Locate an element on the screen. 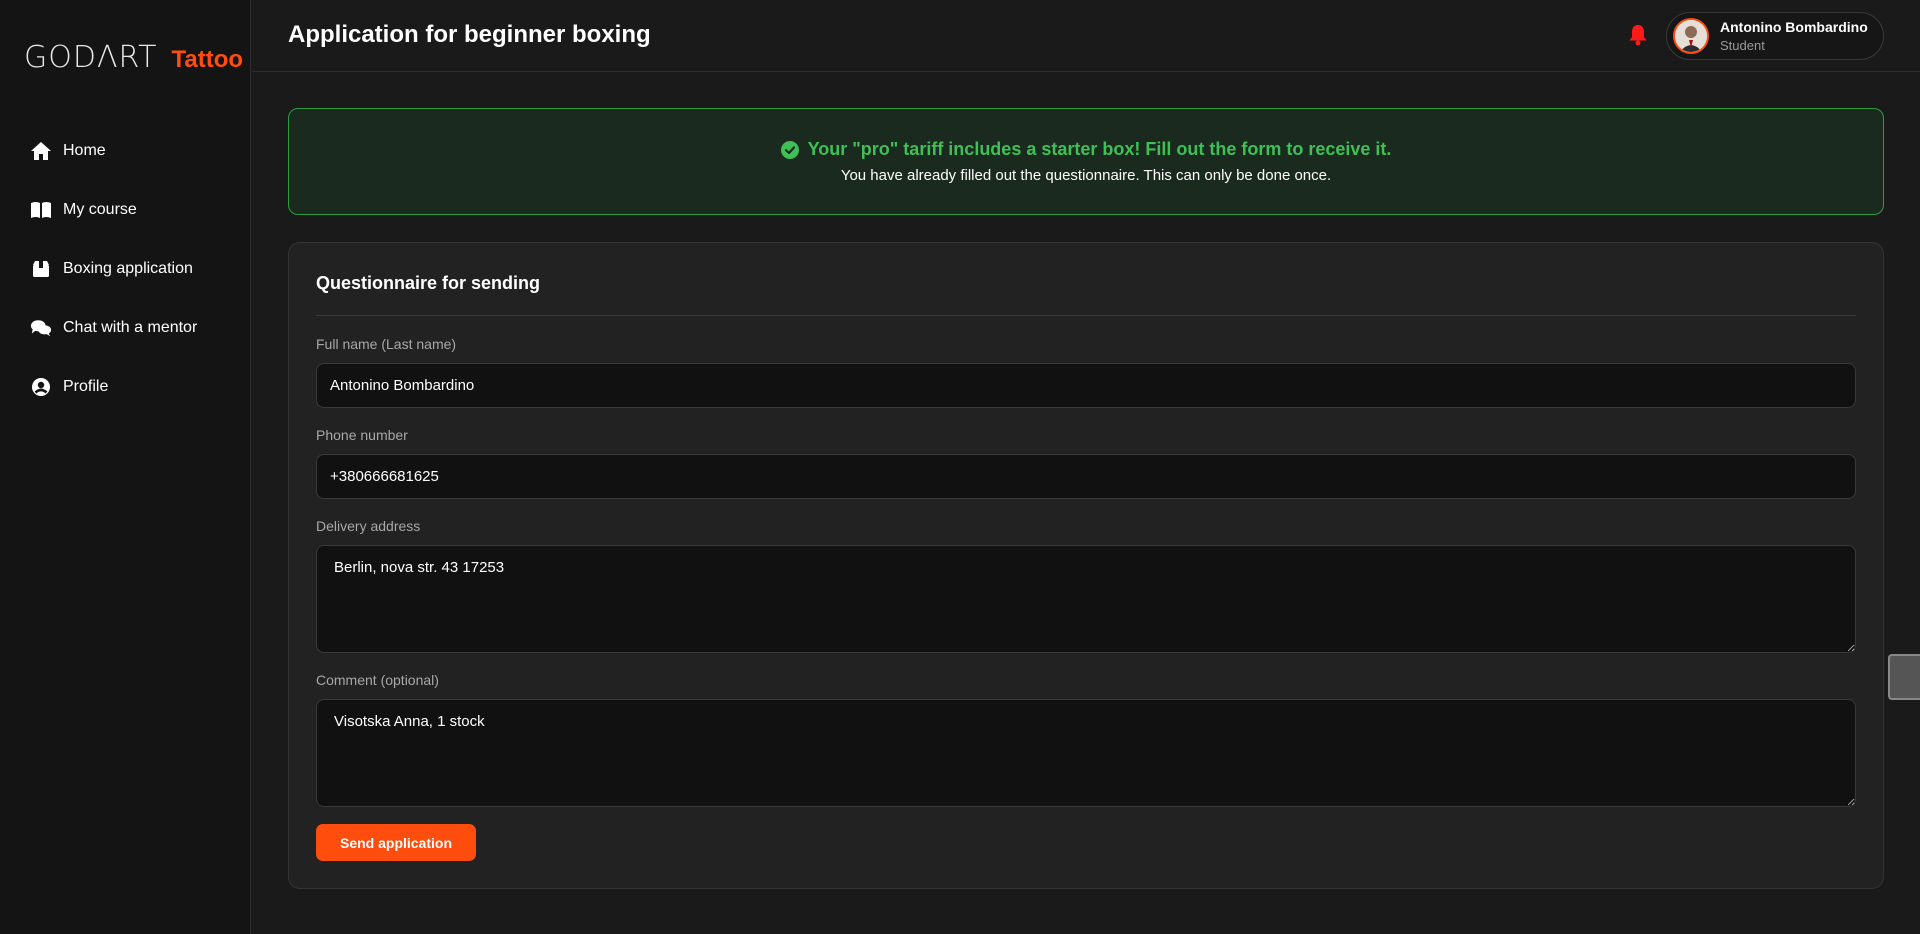 Image resolution: width=1920 pixels, height=934 pixels. sidebar-item-label: Home is located at coordinates (84, 150).